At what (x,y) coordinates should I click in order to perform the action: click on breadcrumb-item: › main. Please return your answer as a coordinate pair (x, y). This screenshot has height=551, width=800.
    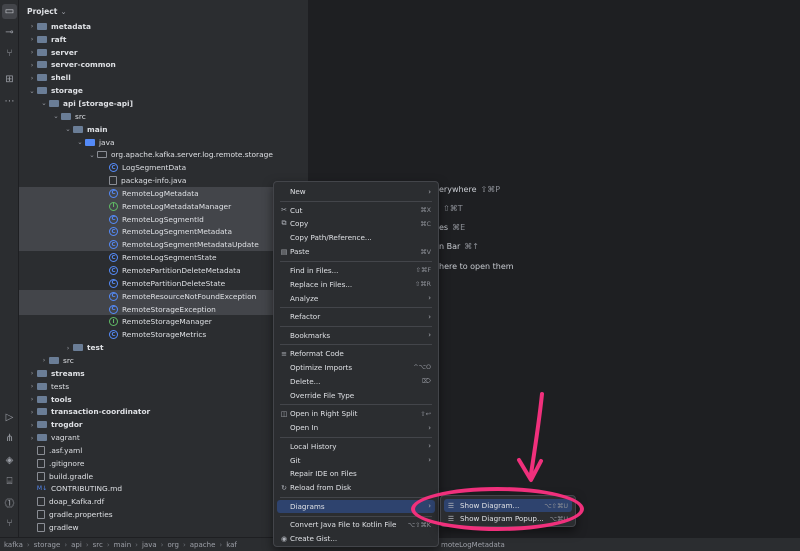
    Looking at the image, I should click on (117, 545).